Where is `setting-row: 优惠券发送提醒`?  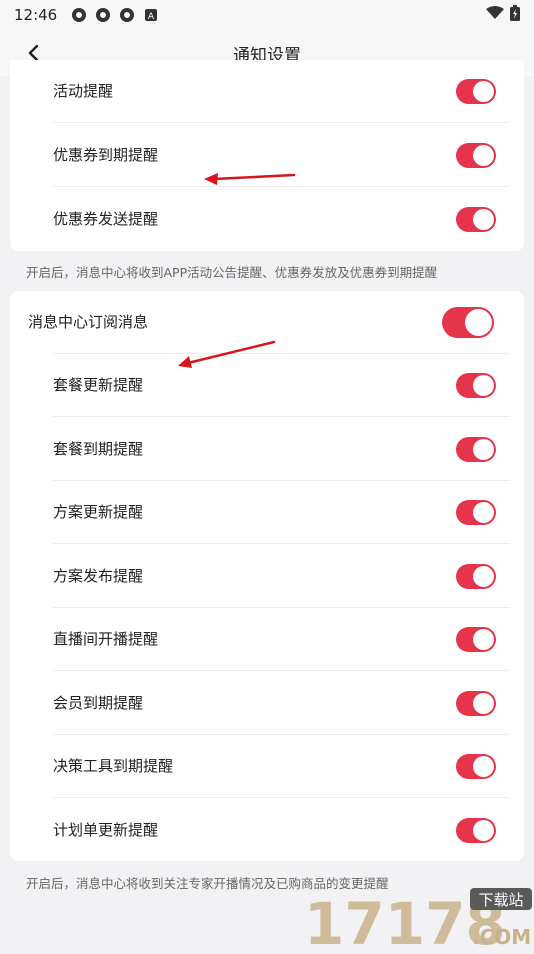
setting-row: 优惠券发送提醒 is located at coordinates (267, 219).